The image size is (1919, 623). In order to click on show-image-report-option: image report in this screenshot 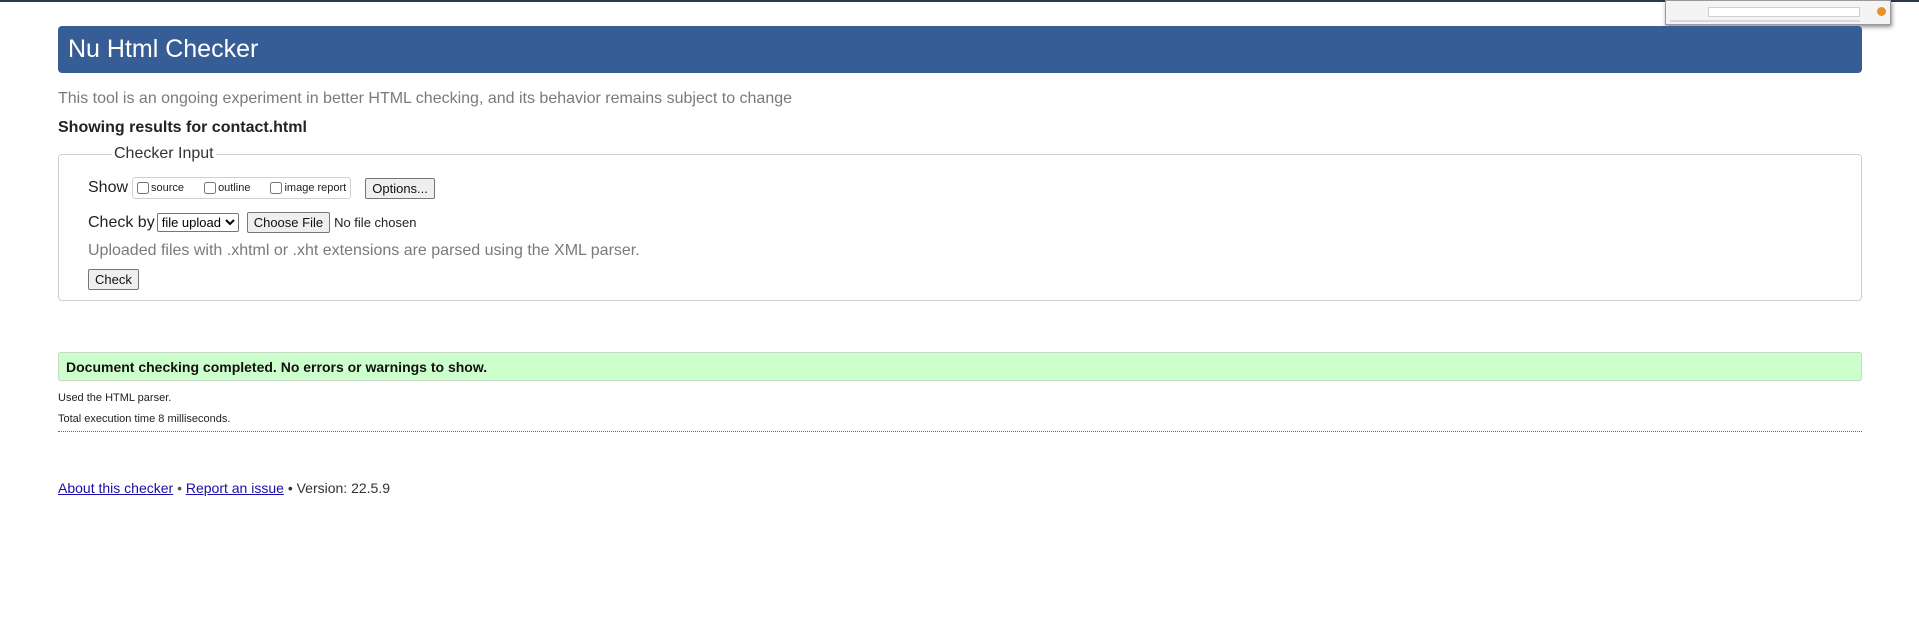, I will do `click(307, 188)`.